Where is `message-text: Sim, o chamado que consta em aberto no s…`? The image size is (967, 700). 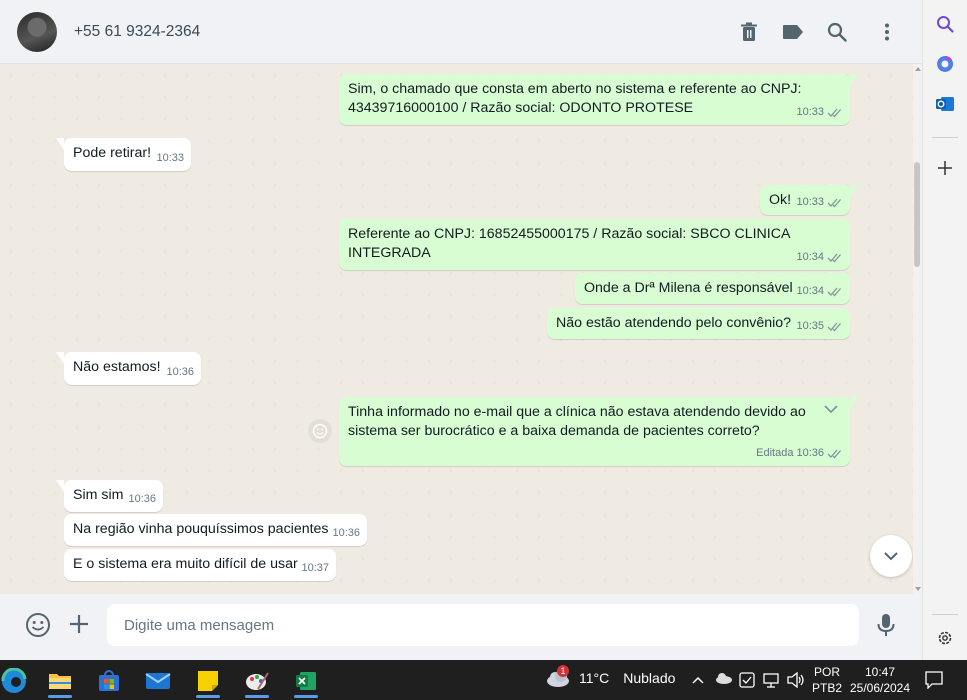 message-text: Sim, o chamado que consta em aberto no s… is located at coordinates (575, 98).